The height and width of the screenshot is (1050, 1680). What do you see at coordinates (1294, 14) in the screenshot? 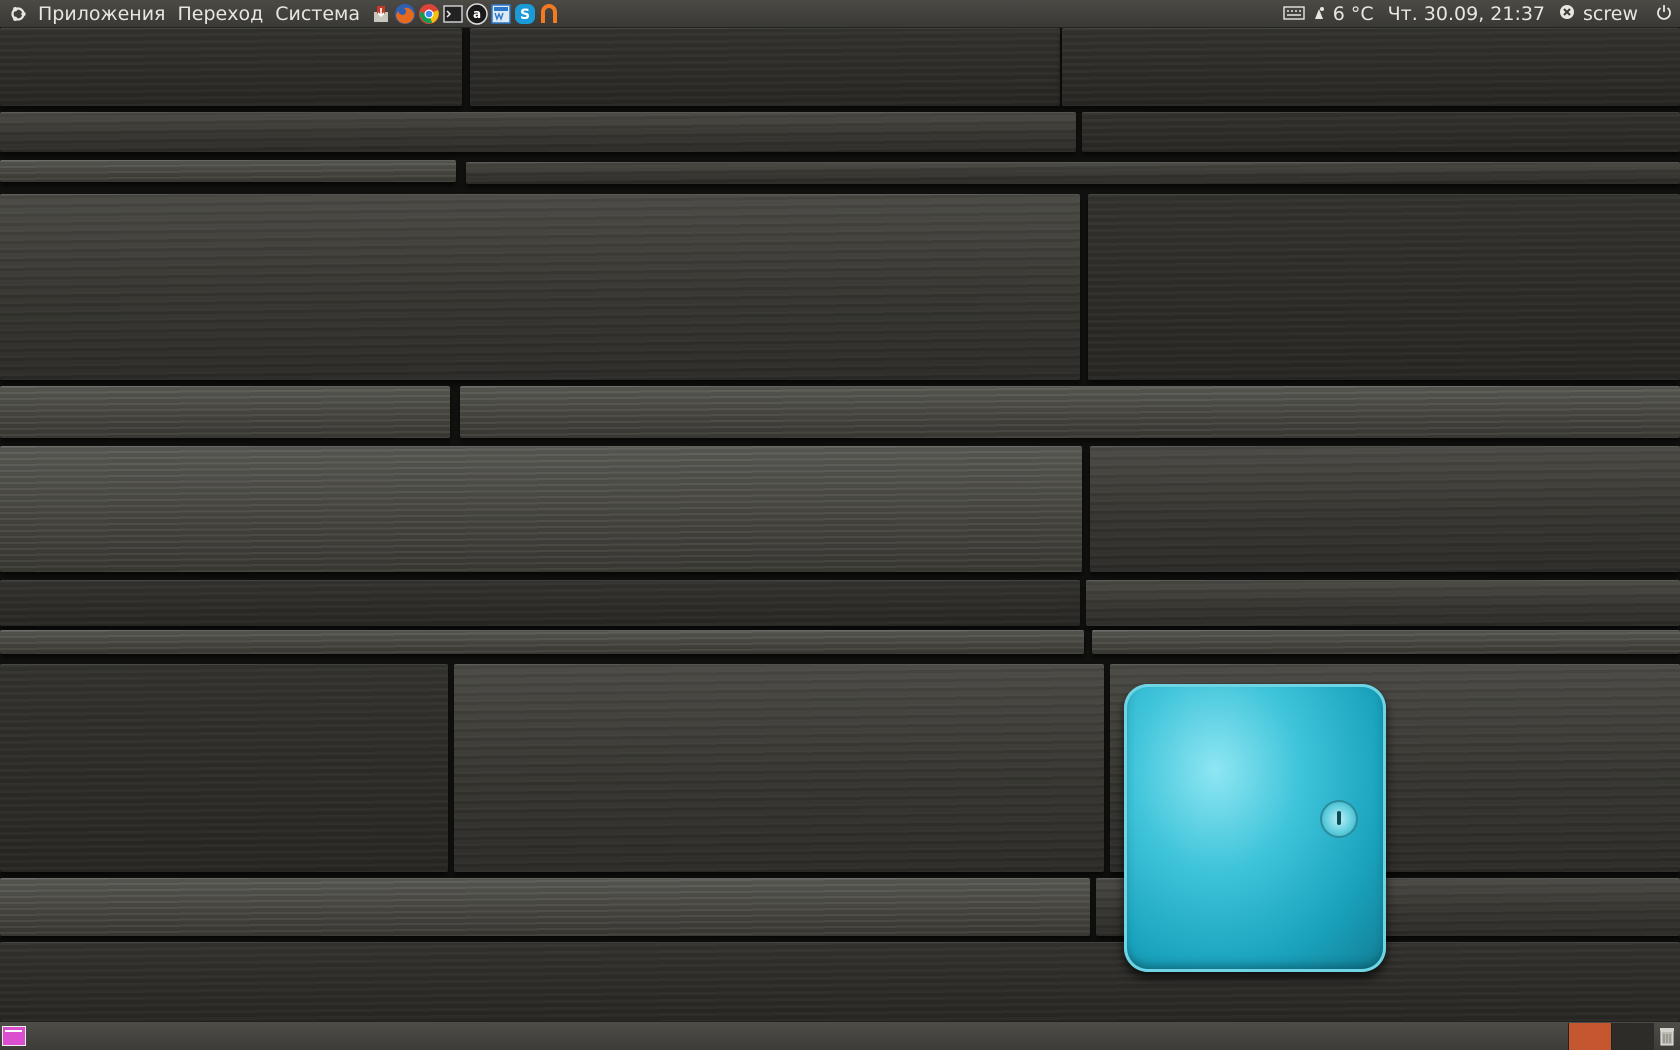
I see `keyboard-icon` at bounding box center [1294, 14].